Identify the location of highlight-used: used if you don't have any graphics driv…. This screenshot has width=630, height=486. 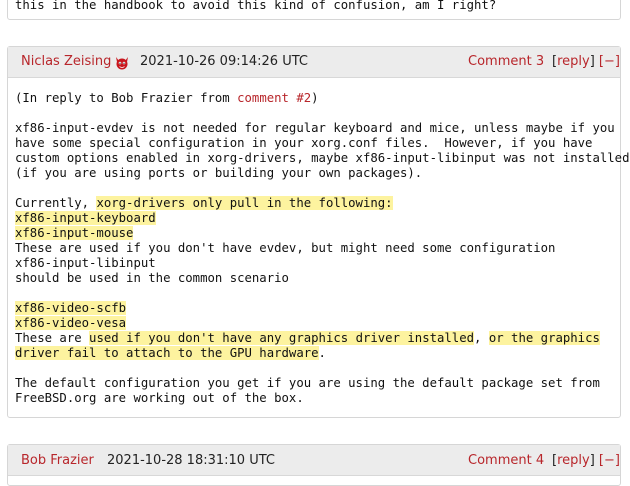
(282, 338).